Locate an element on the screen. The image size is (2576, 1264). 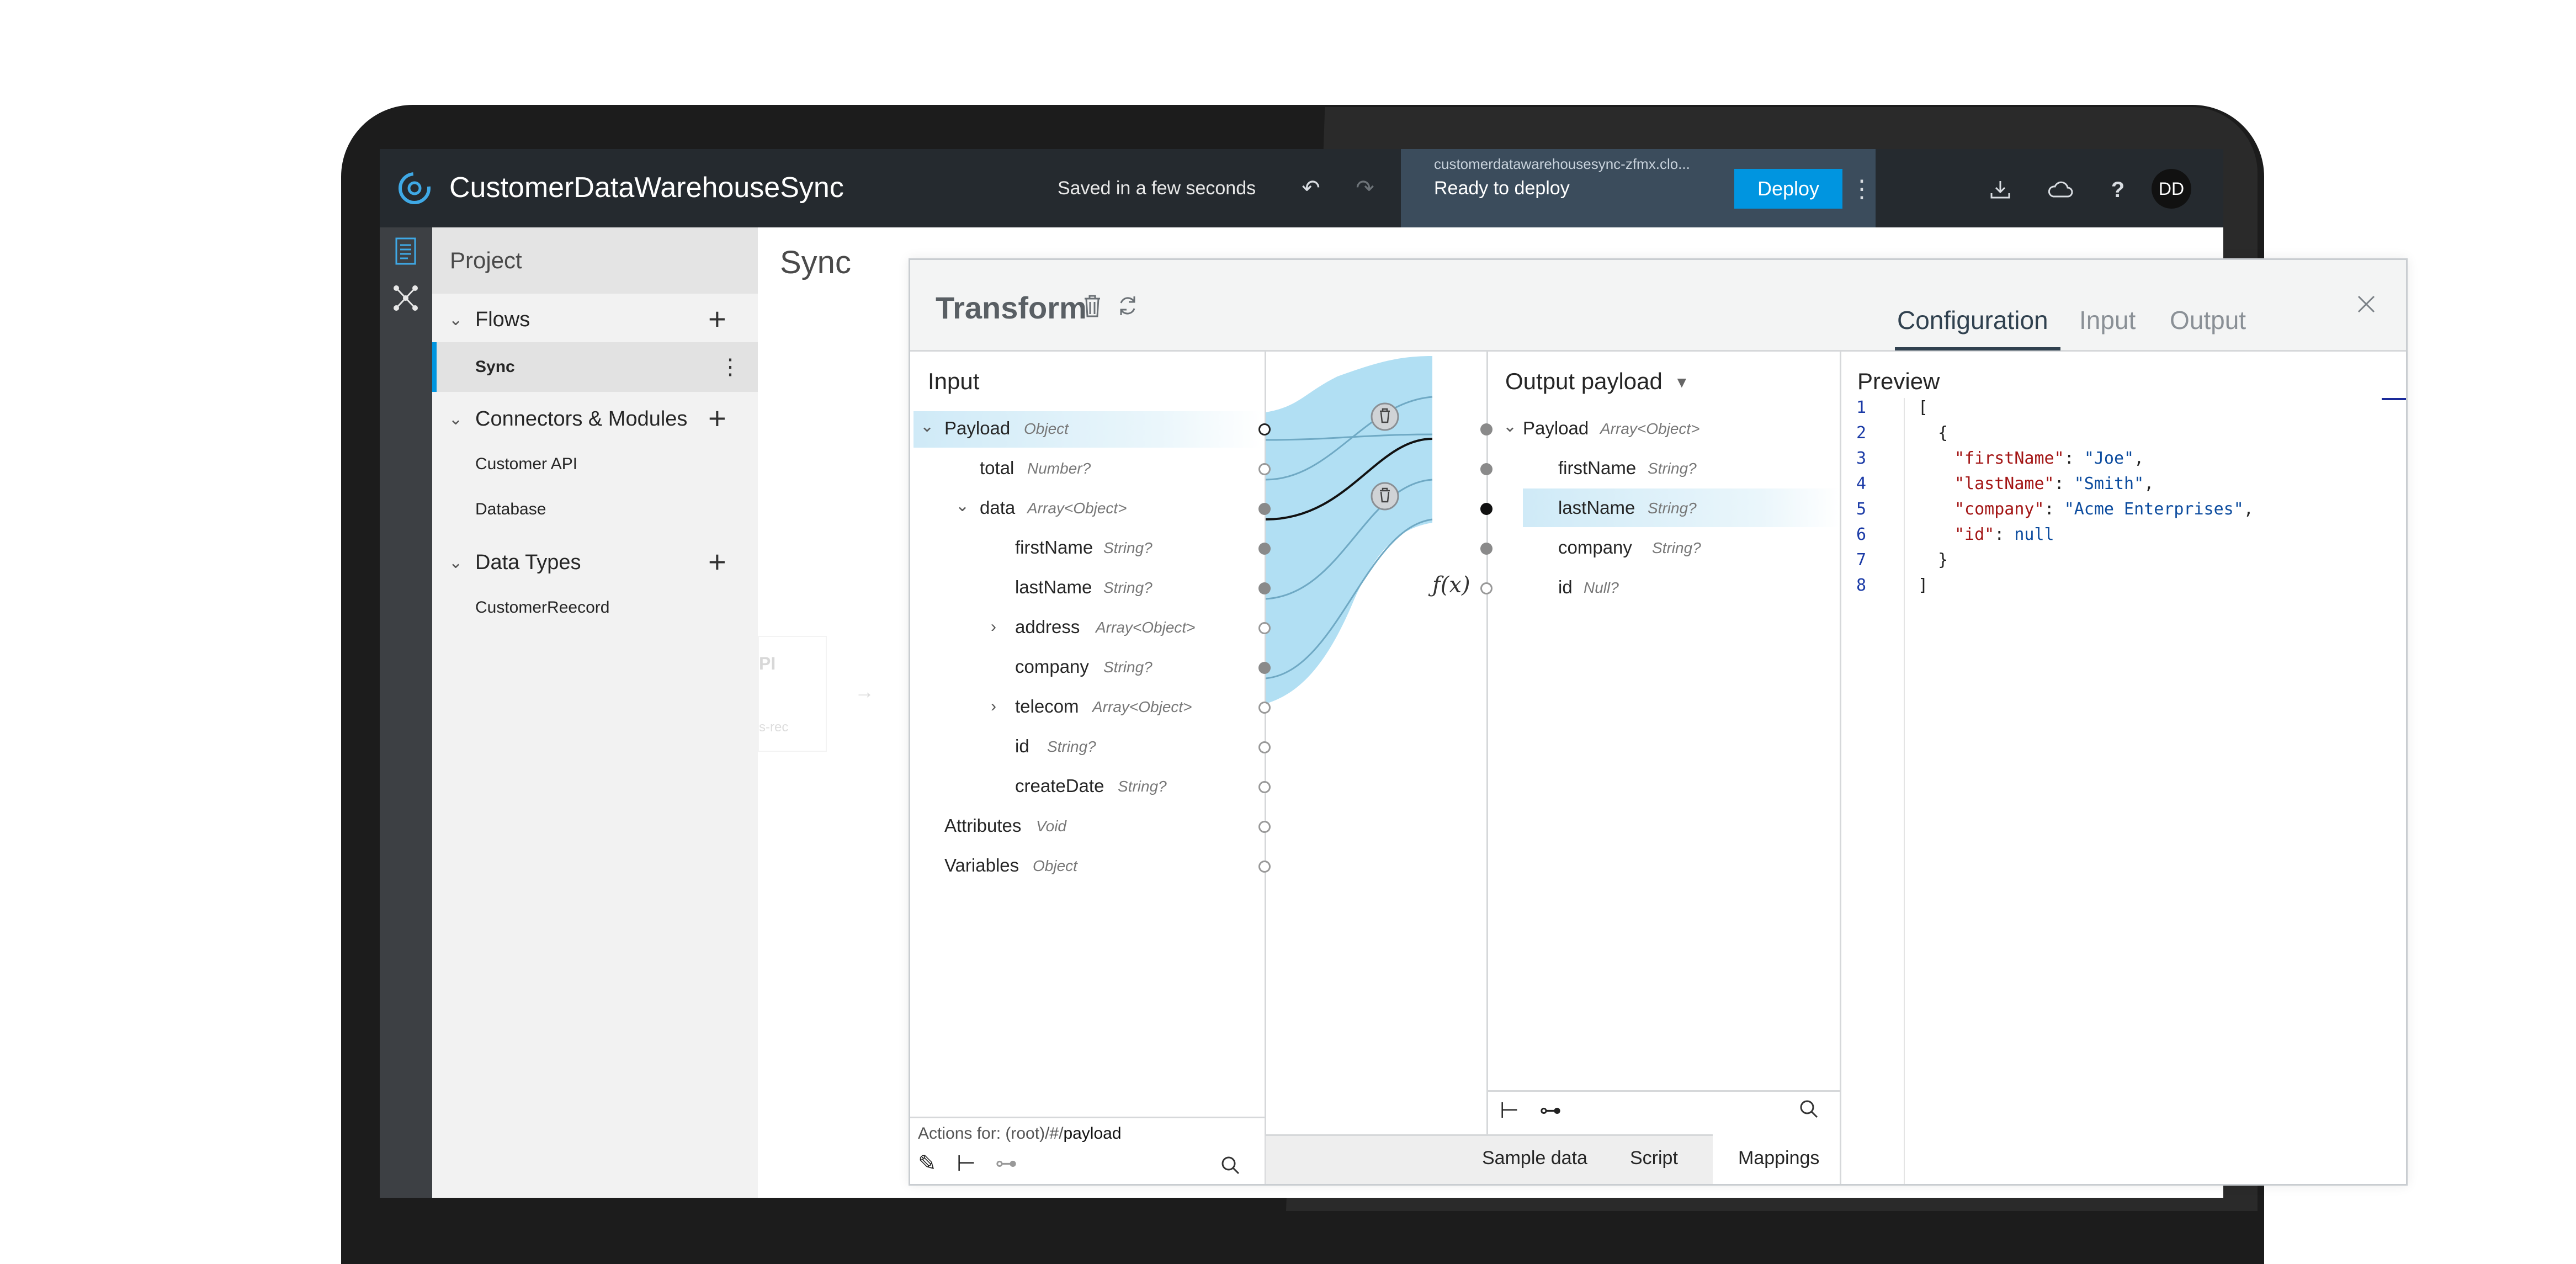
output-field-name: id is located at coordinates (1565, 587).